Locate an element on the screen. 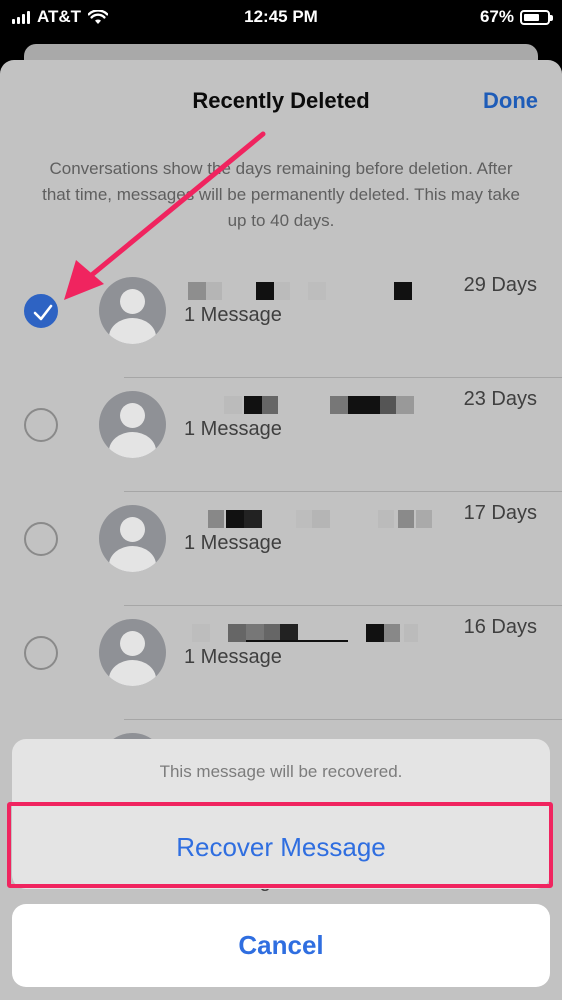  status-bar: AT&T 12:45 PM 67% is located at coordinates (281, 17).